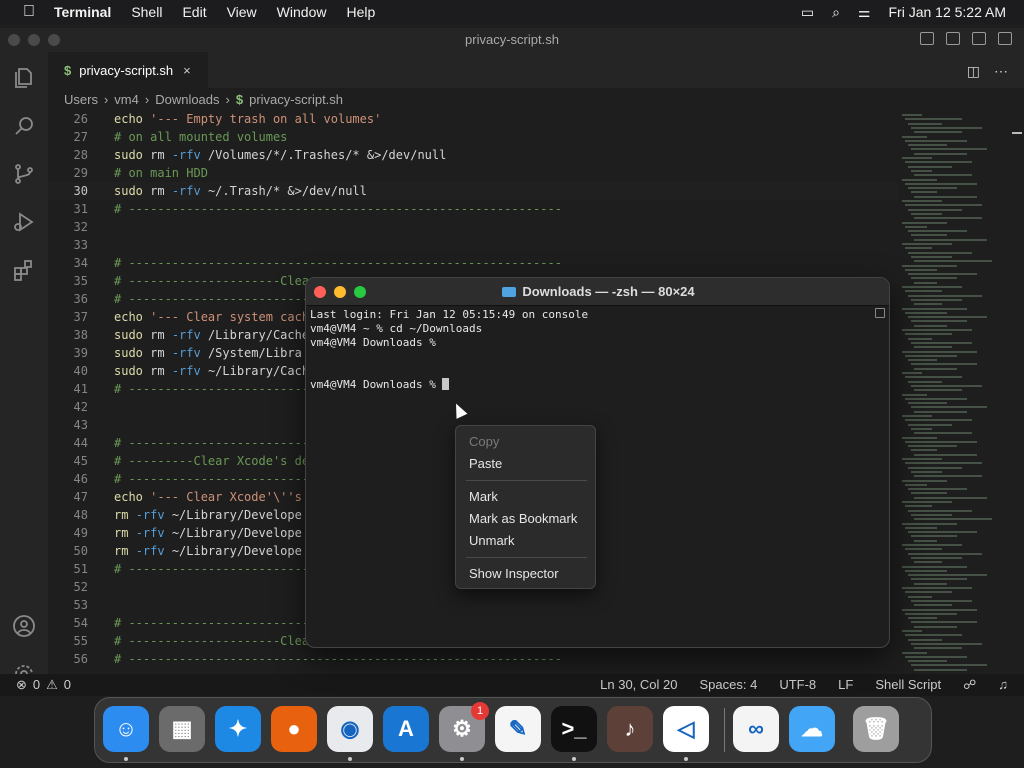 The width and height of the screenshot is (1024, 768). I want to click on menu-item-copy: Copy, so click(484, 443).